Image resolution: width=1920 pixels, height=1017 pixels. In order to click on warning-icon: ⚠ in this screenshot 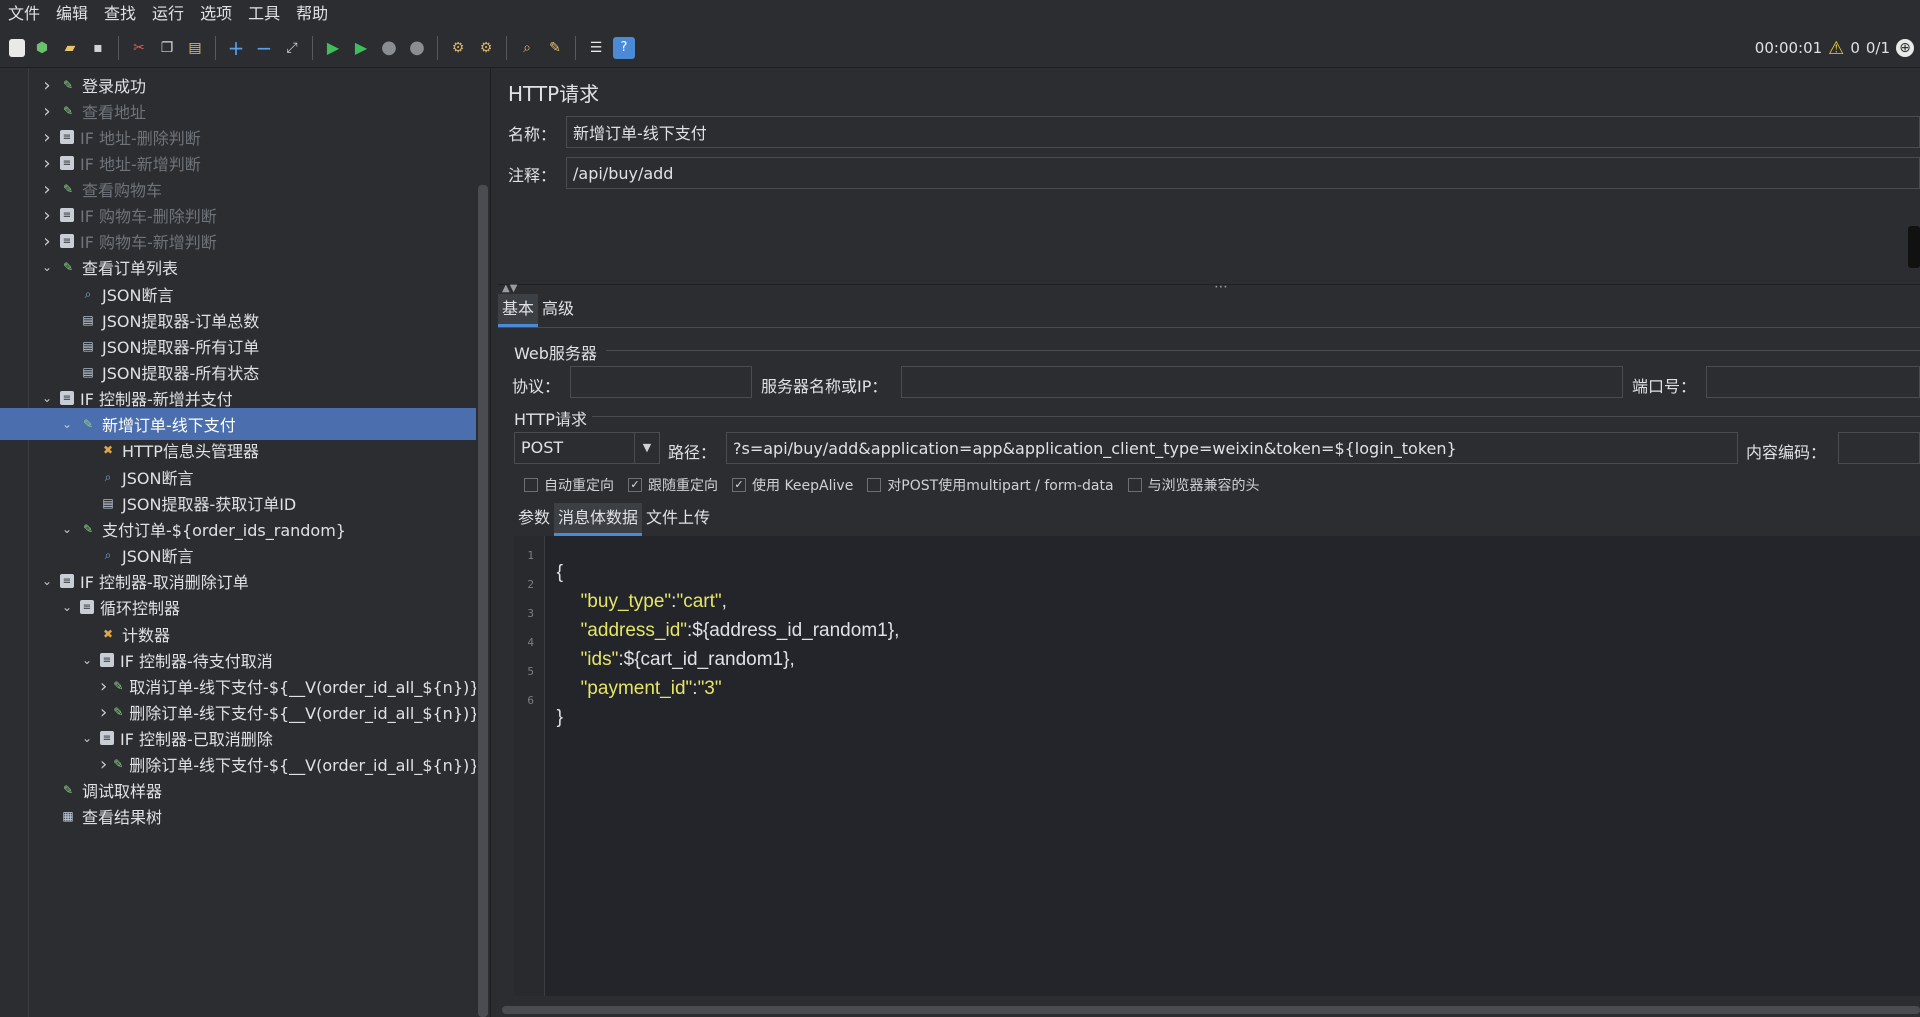, I will do `click(1836, 48)`.